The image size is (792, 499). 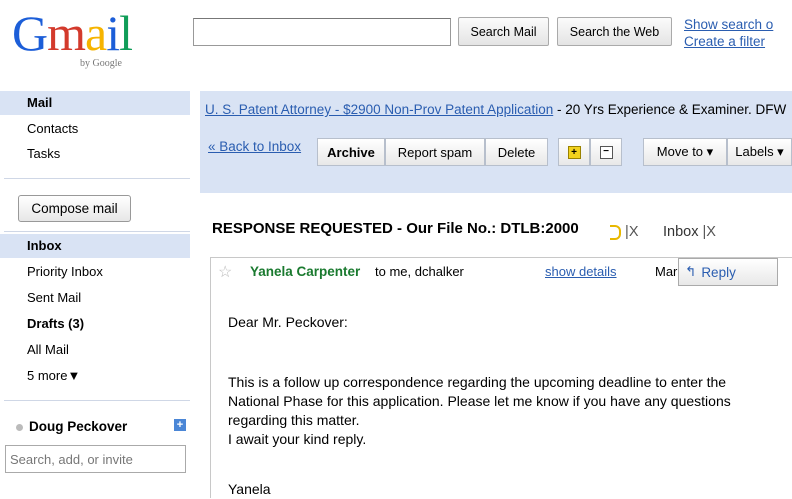 What do you see at coordinates (95, 272) in the screenshot?
I see `folder-priority-inbox: Priority Inbox` at bounding box center [95, 272].